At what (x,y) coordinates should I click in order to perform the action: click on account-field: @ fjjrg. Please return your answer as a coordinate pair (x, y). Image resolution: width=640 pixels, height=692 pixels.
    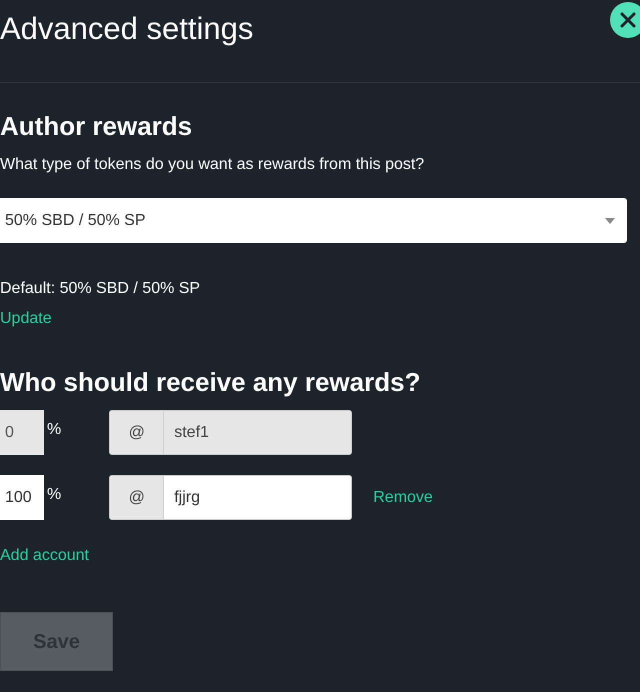
    Looking at the image, I should click on (230, 497).